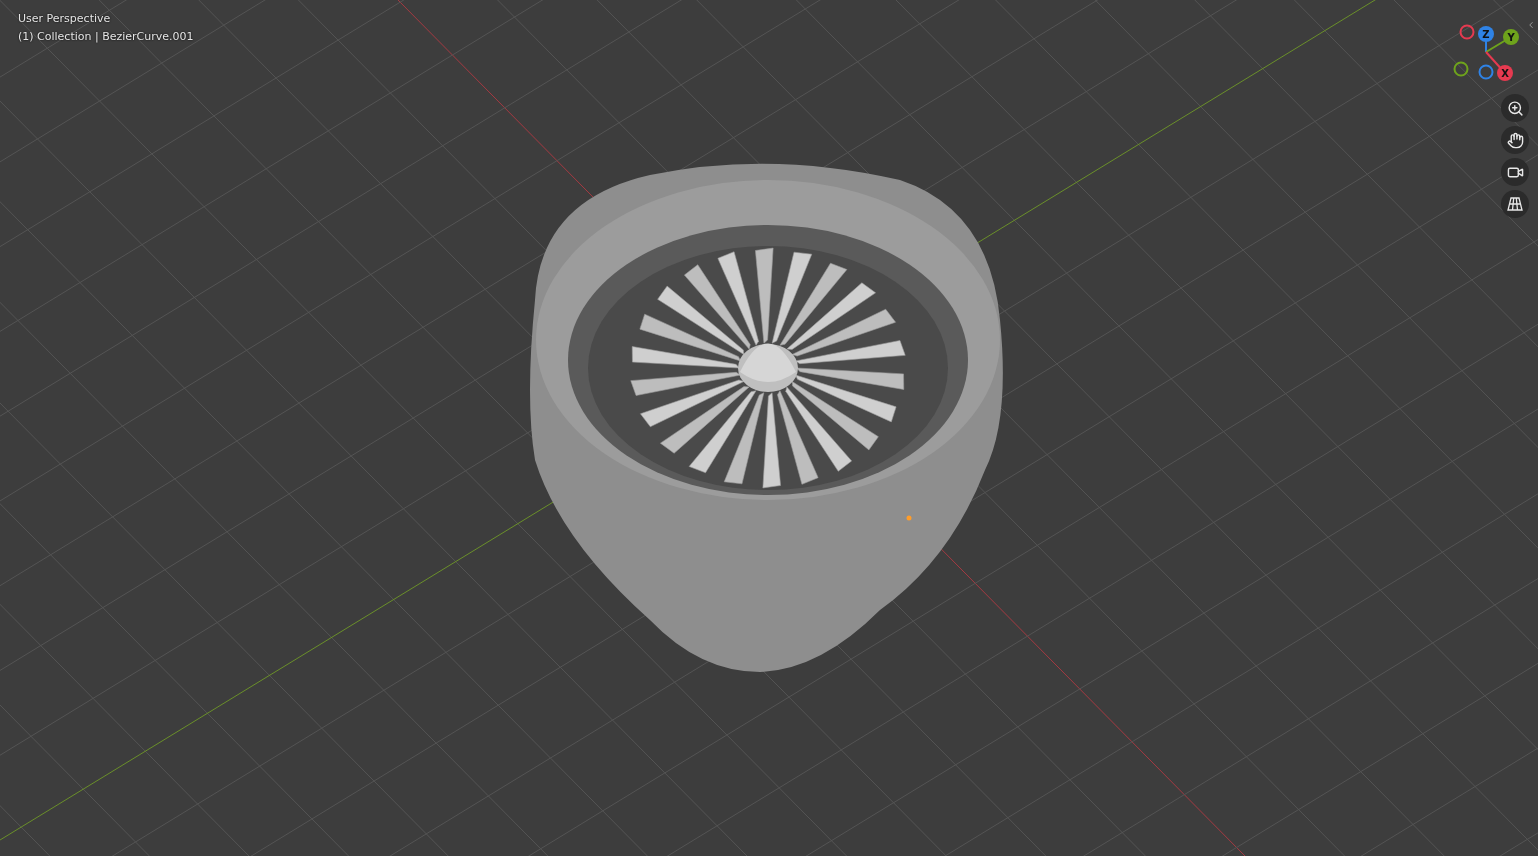 This screenshot has width=1538, height=856. Describe the element at coordinates (1486, 34) in the screenshot. I see `axis-handle: Z` at that location.